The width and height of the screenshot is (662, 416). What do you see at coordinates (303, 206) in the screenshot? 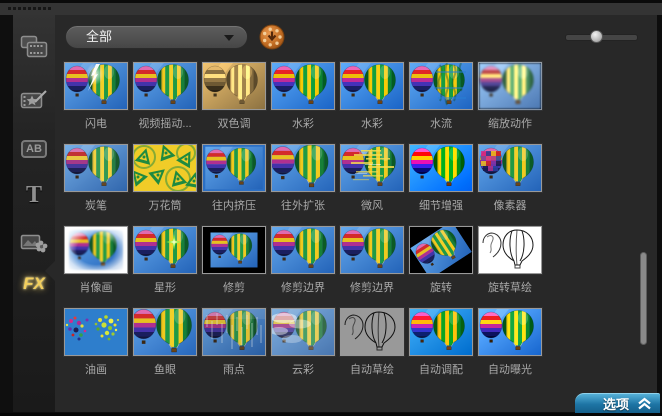
I see `effect-label: 往外扩张` at bounding box center [303, 206].